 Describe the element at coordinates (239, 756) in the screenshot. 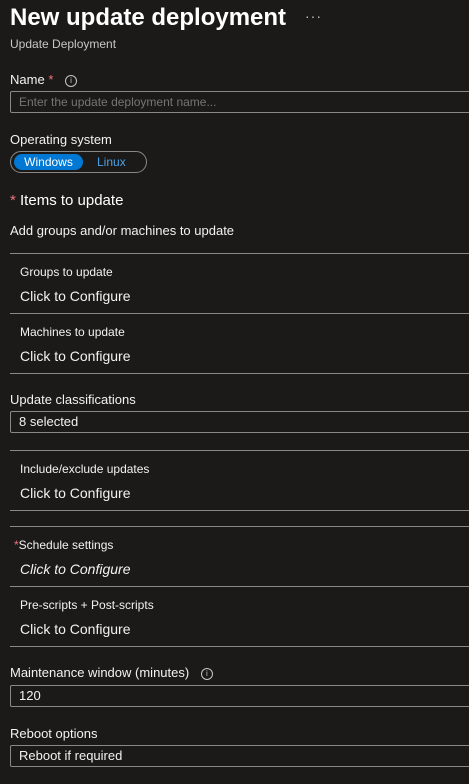

I see `reboot-dropdown: Reboot if required` at that location.